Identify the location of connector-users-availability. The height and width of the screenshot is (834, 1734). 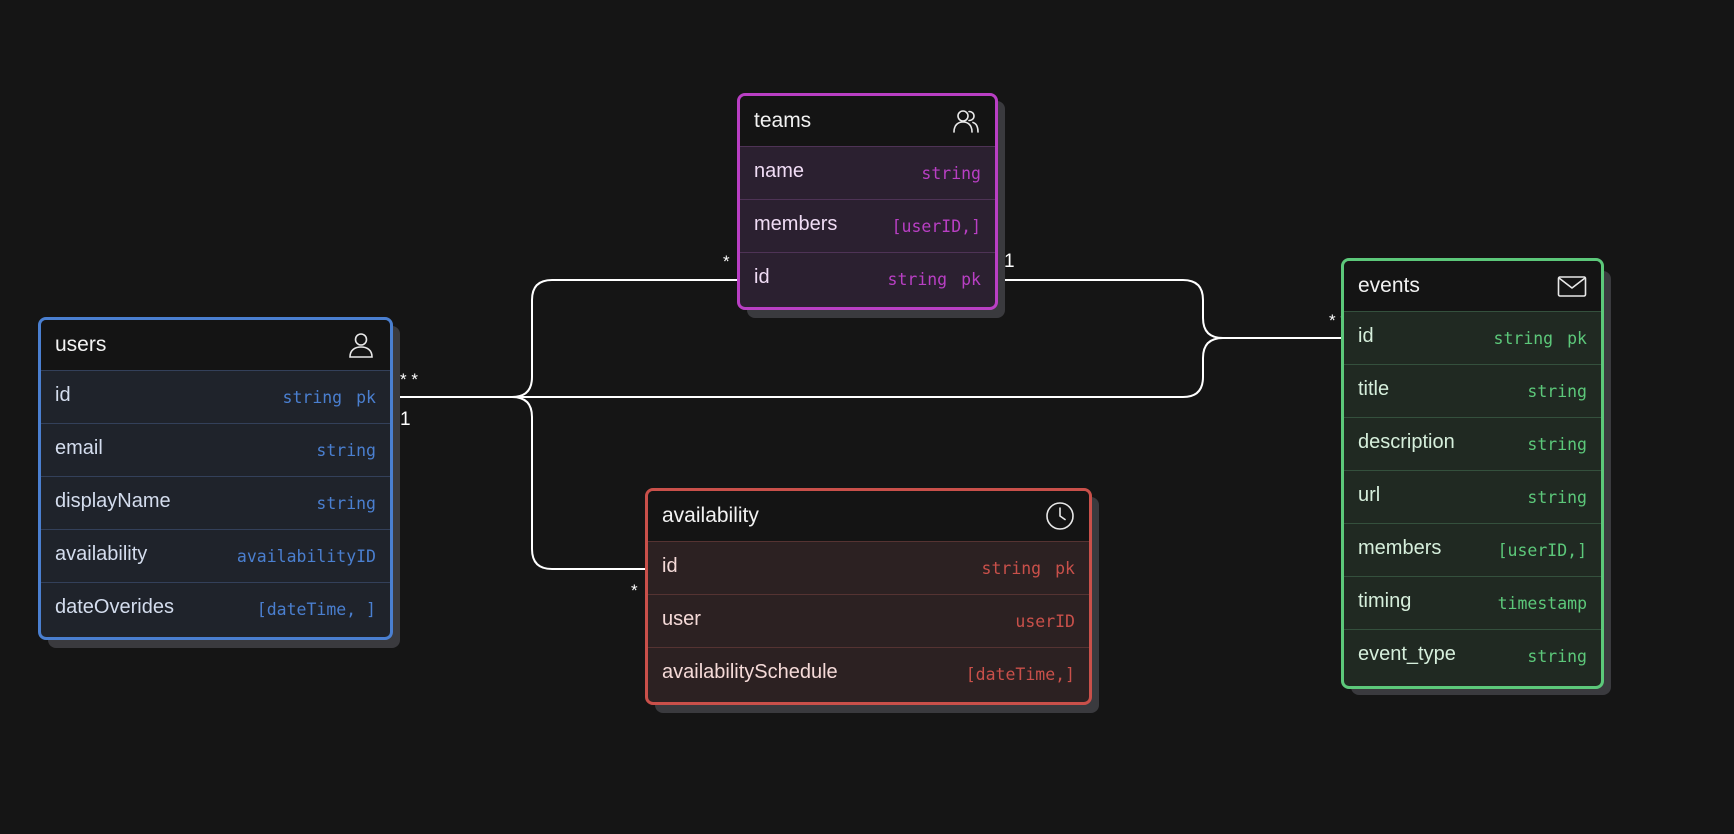
(519, 483).